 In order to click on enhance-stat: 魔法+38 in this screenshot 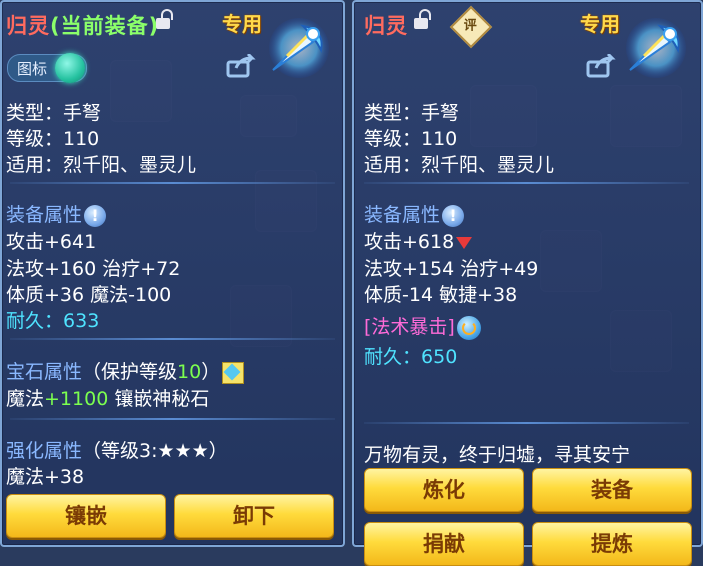, I will do `click(45, 477)`.